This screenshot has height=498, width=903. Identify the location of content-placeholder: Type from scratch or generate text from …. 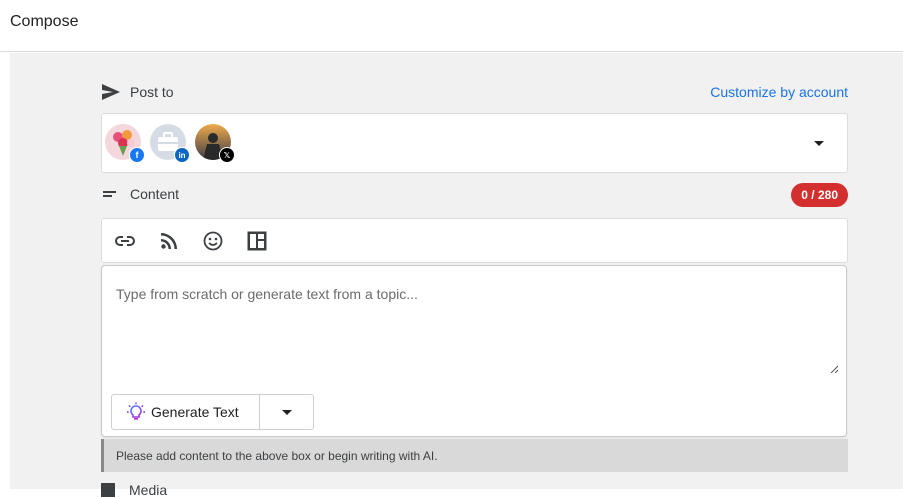
(267, 294).